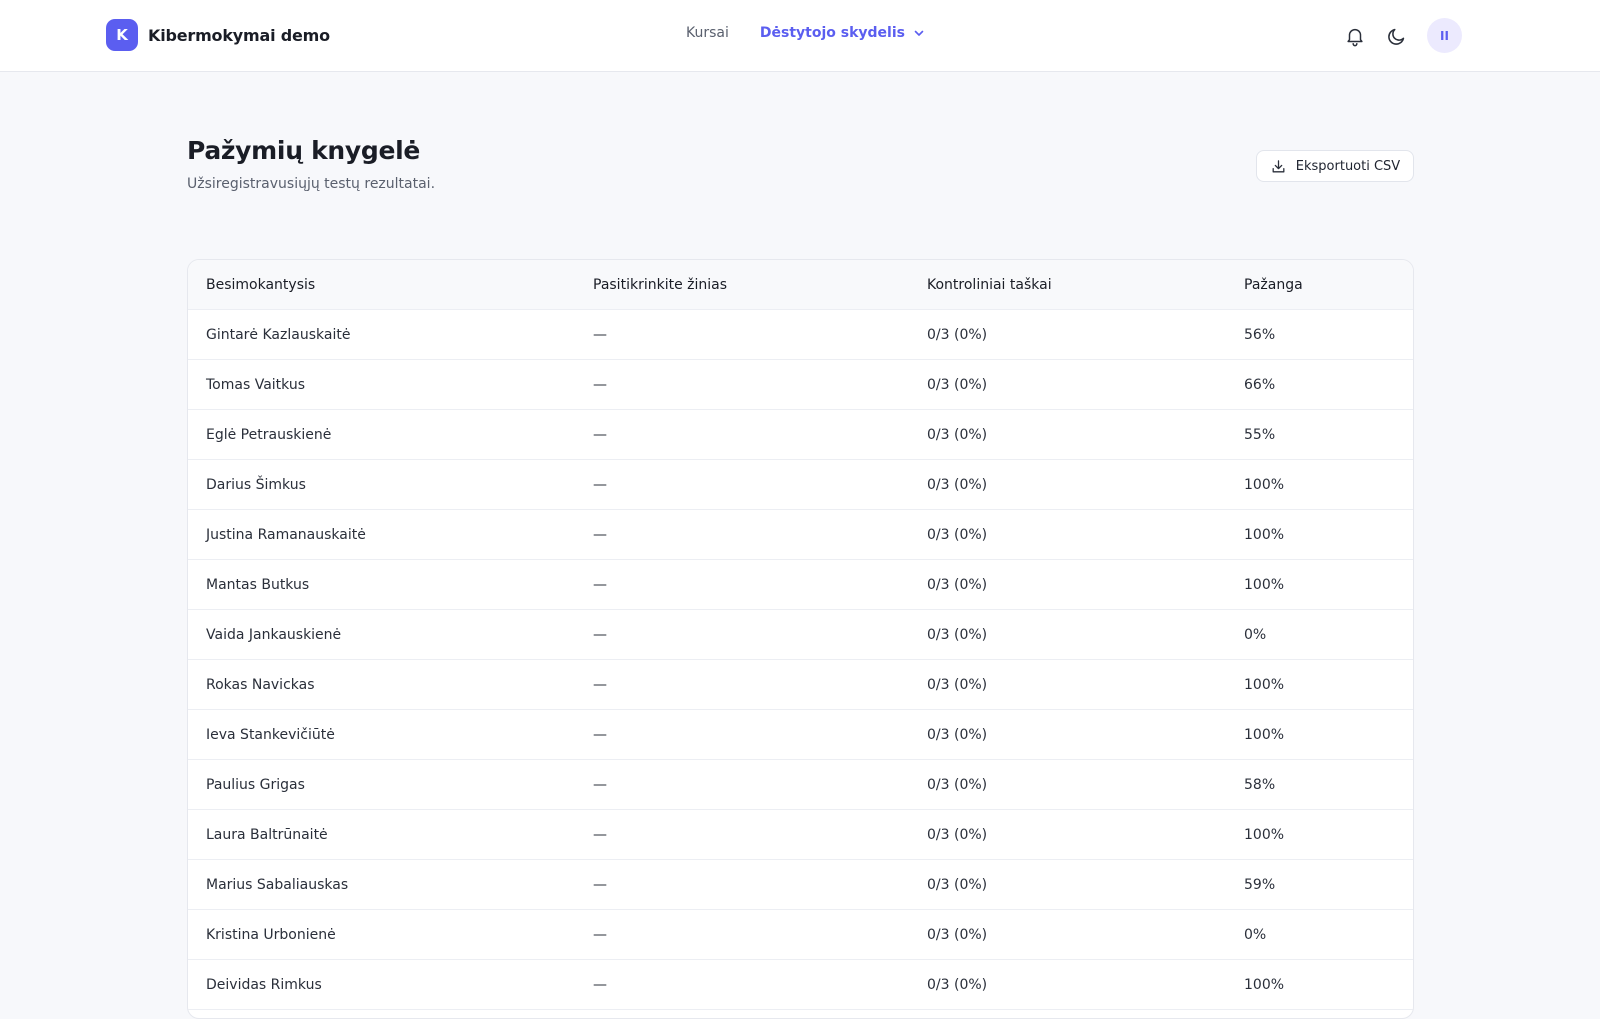 Image resolution: width=1600 pixels, height=1019 pixels. What do you see at coordinates (800, 385) in the screenshot?
I see `table-row: Tomas Vaitkus — 0/3 (0%) 66%` at bounding box center [800, 385].